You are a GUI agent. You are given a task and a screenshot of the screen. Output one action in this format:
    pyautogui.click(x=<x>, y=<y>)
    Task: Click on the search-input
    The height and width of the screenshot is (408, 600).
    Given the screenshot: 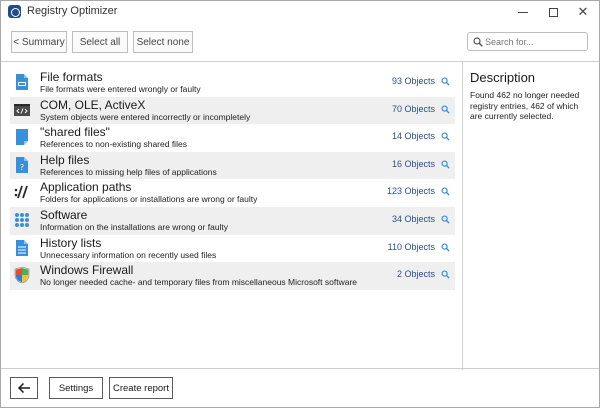 What is the action you would take?
    pyautogui.click(x=535, y=42)
    